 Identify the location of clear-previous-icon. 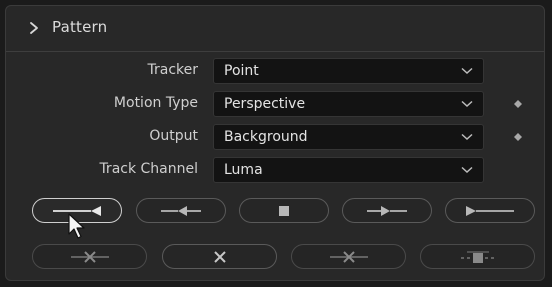
(89, 256).